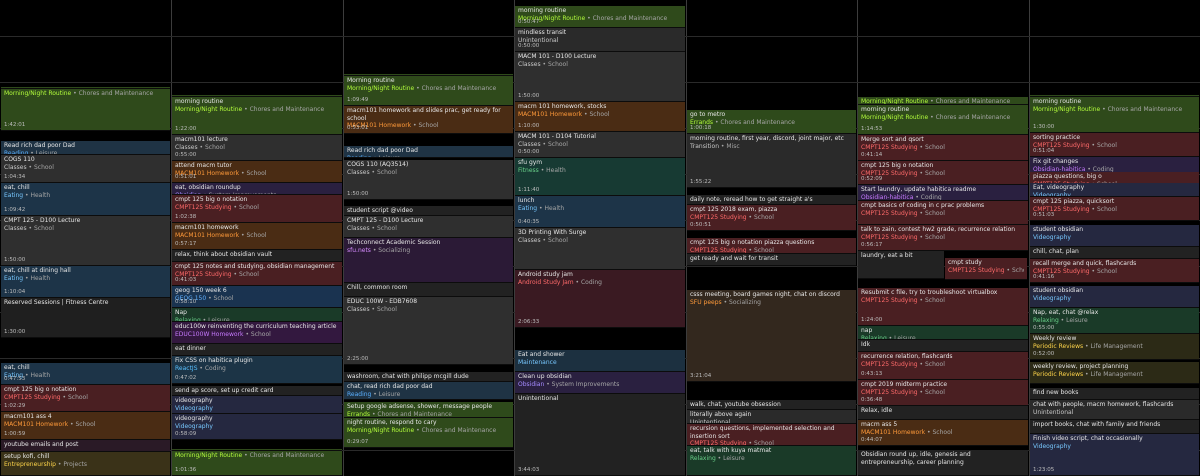 This screenshot has height=476, width=1200. Describe the element at coordinates (257, 427) in the screenshot. I see `calendar-event: videography Videography 0:58:09` at that location.